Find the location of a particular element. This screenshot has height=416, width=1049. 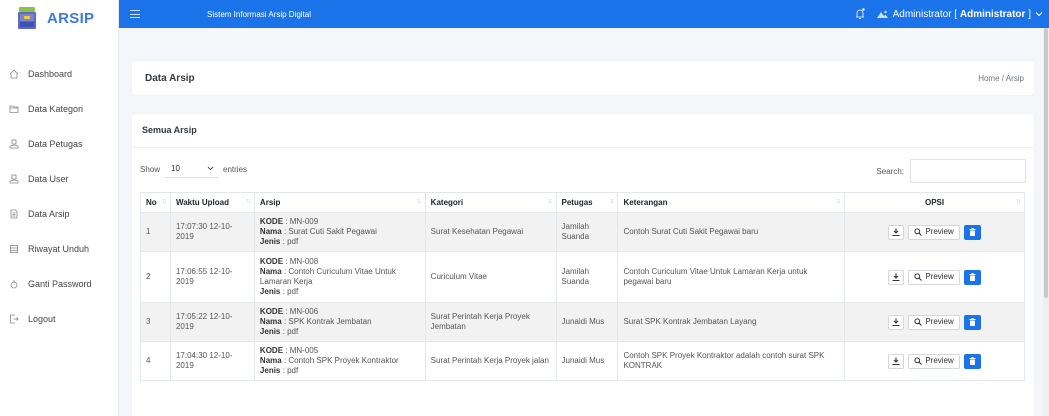

sidebar-item-data-arsip: Data Arsip is located at coordinates (59, 213).